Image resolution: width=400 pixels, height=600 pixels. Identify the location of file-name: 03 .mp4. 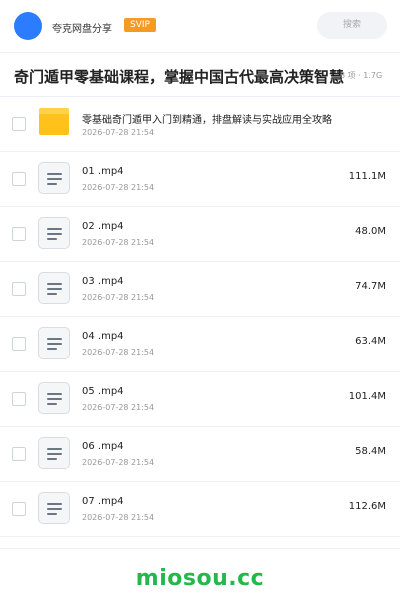
(103, 281).